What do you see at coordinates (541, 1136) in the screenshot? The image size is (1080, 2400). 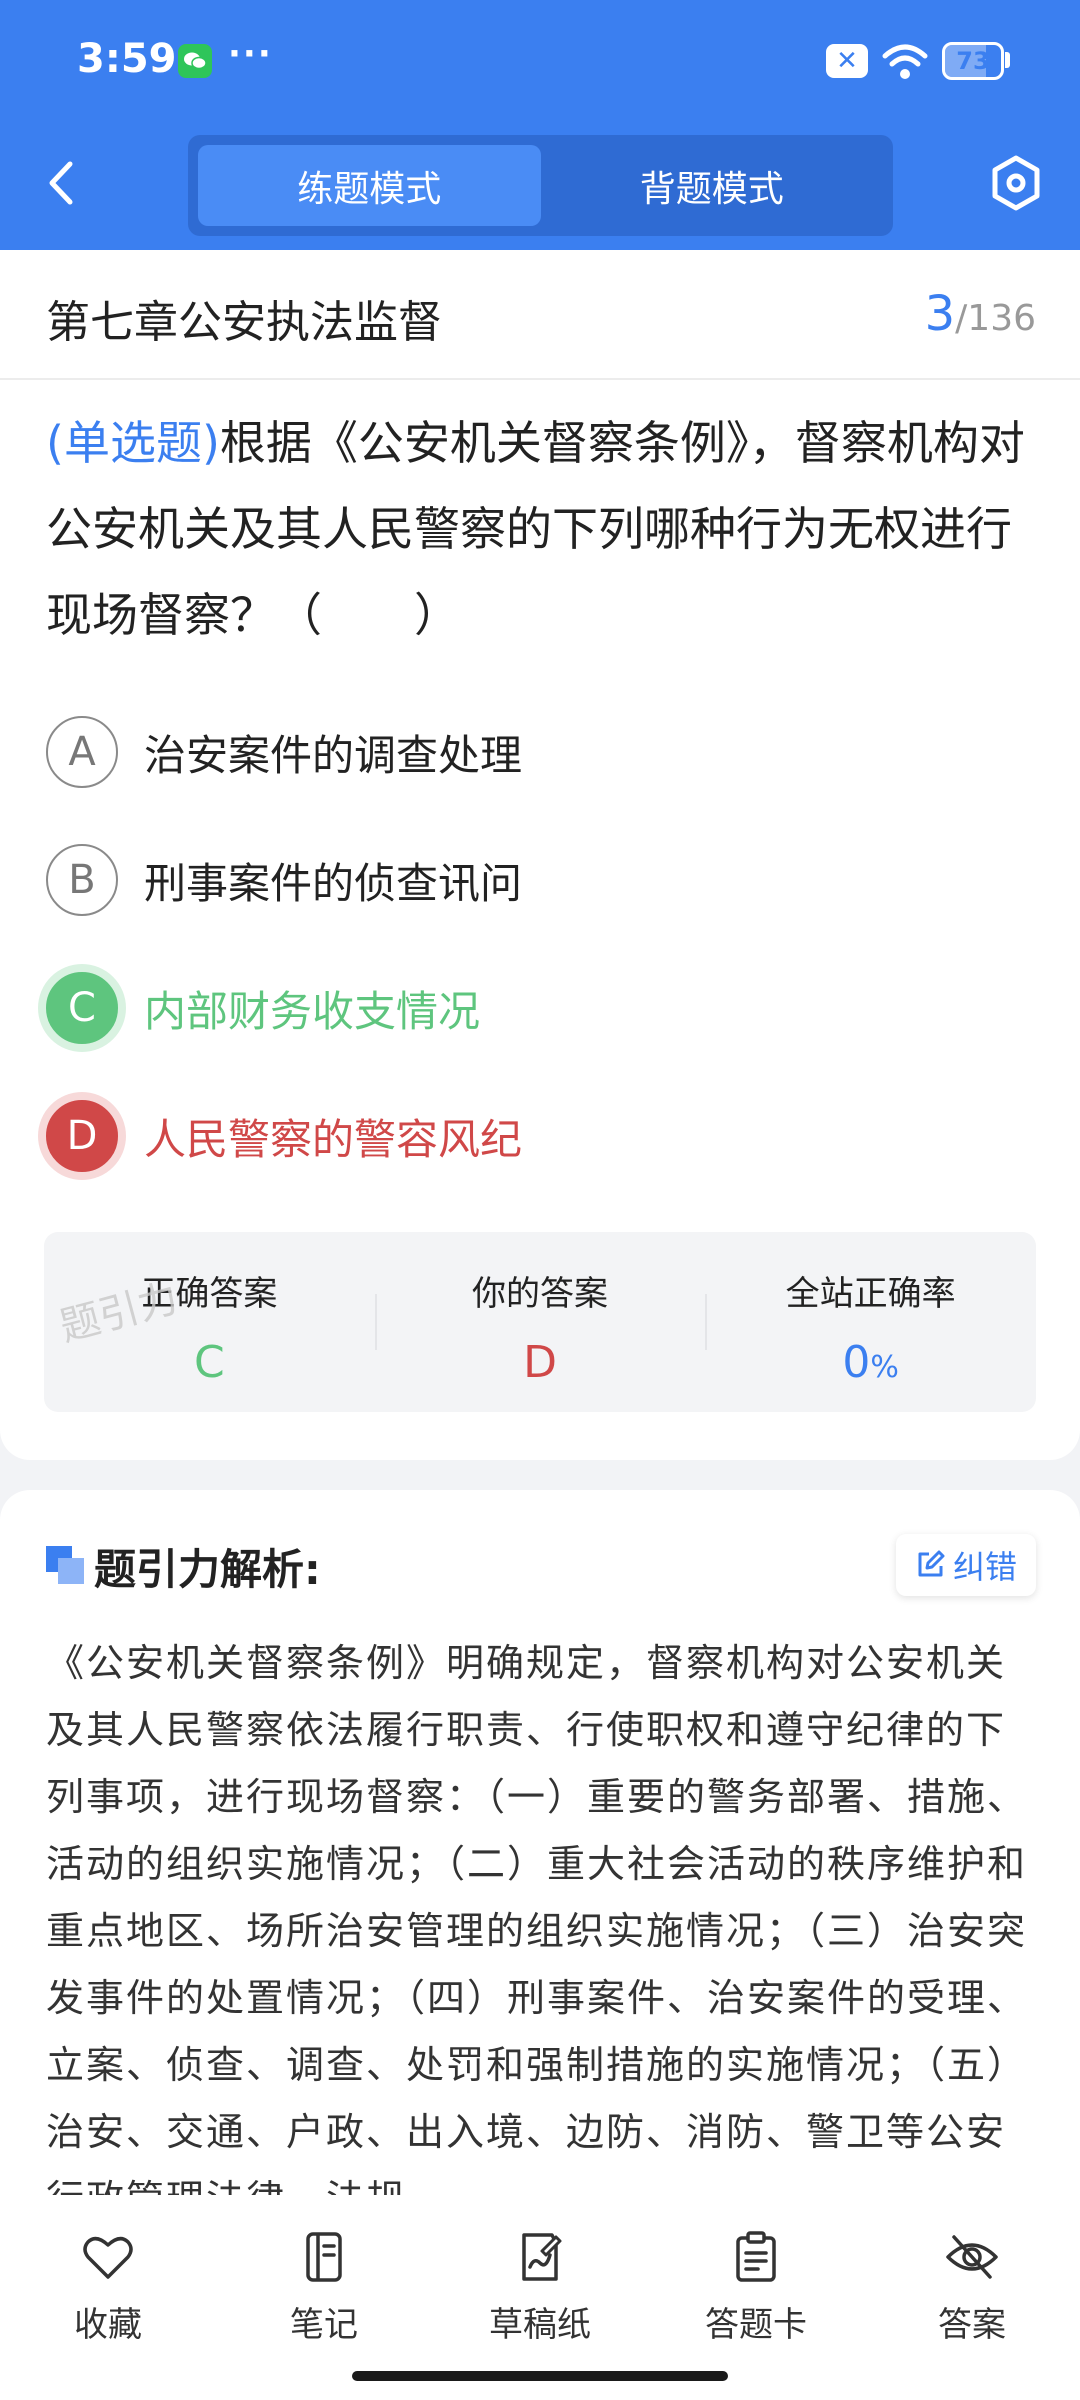 I see `option-d: D 人民警察的警容风纪` at bounding box center [541, 1136].